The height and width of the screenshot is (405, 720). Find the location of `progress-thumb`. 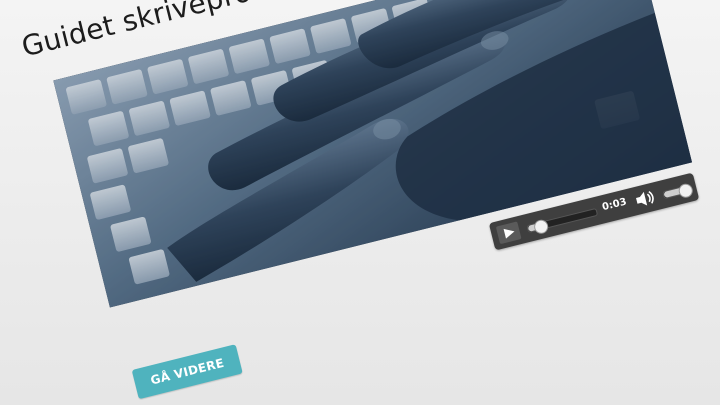

progress-thumb is located at coordinates (541, 227).